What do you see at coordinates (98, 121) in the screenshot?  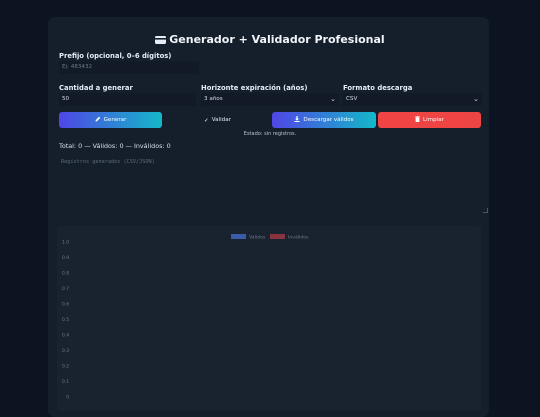 I see `pencil-icon` at bounding box center [98, 121].